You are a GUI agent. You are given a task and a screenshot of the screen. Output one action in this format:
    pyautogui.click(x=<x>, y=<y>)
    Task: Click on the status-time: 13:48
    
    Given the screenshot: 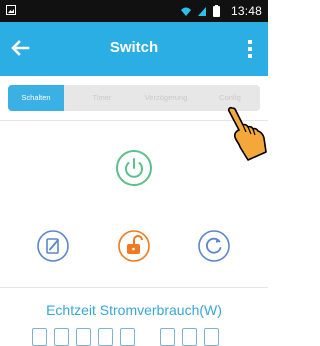 What is the action you would take?
    pyautogui.click(x=246, y=11)
    